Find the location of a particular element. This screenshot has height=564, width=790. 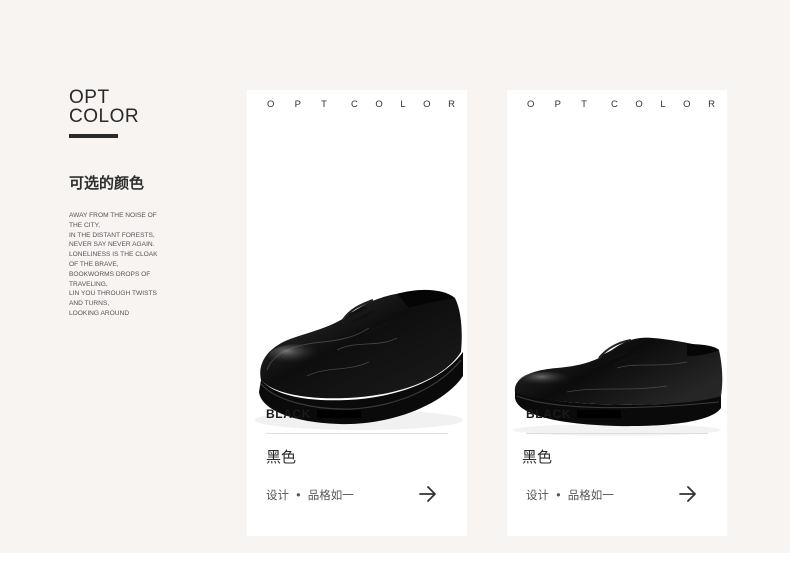

paragraph-line: THE CITY, is located at coordinates (85, 225).